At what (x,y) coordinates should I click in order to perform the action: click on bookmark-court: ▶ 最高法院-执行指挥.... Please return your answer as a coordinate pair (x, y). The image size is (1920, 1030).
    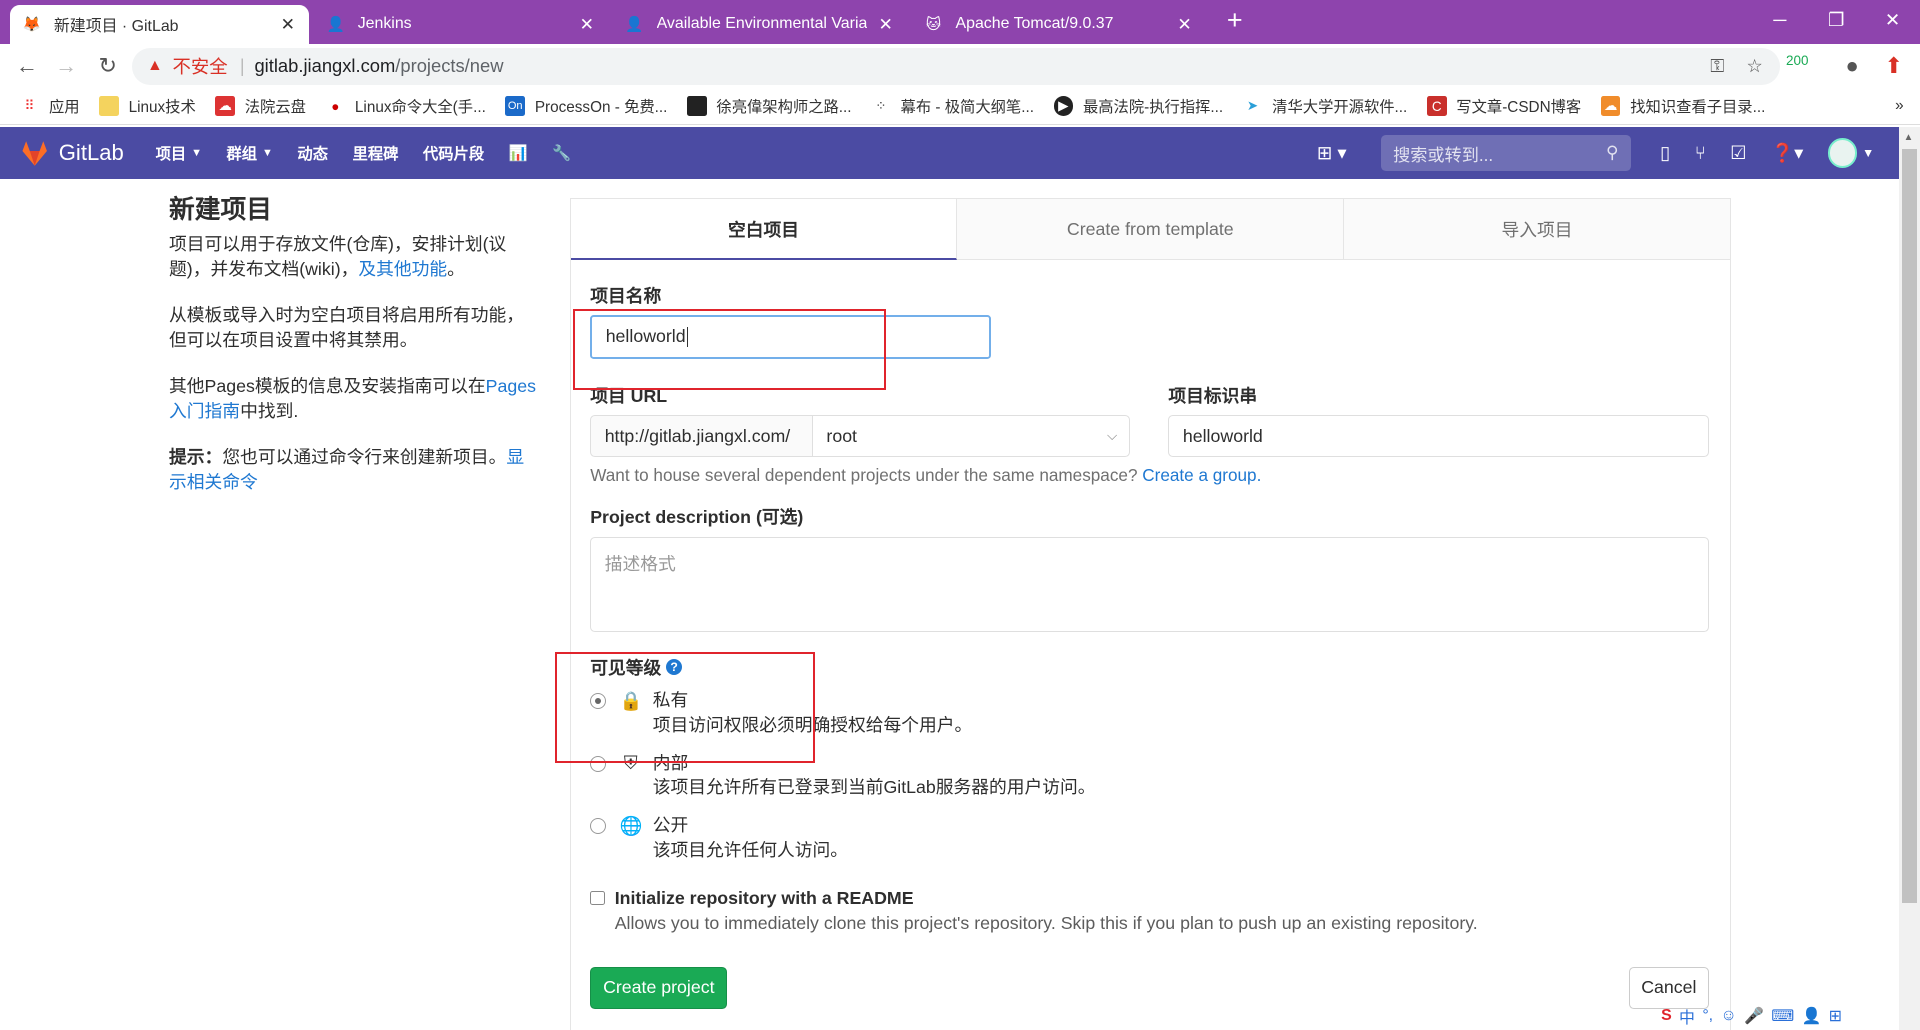
    Looking at the image, I should click on (1138, 106).